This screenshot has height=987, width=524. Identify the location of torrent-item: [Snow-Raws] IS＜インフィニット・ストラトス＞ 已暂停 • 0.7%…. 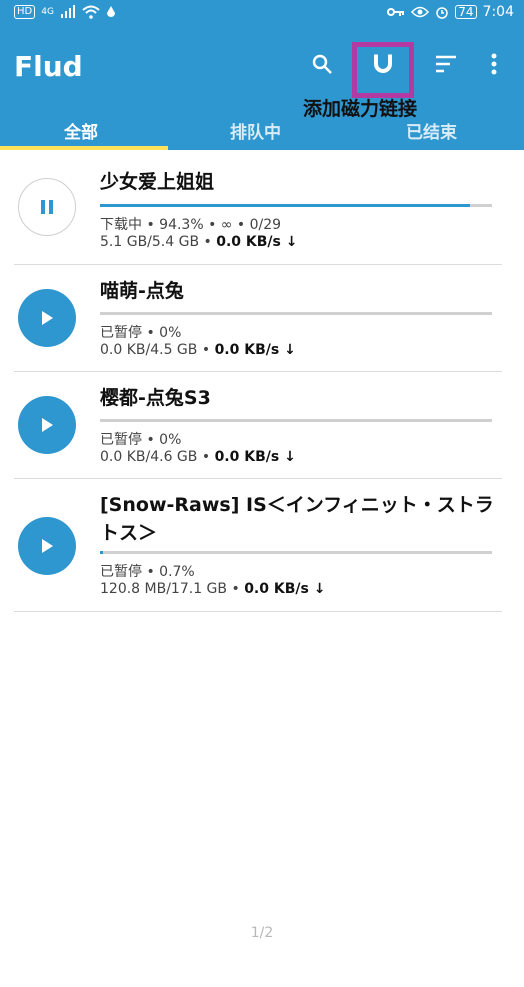
(258, 545).